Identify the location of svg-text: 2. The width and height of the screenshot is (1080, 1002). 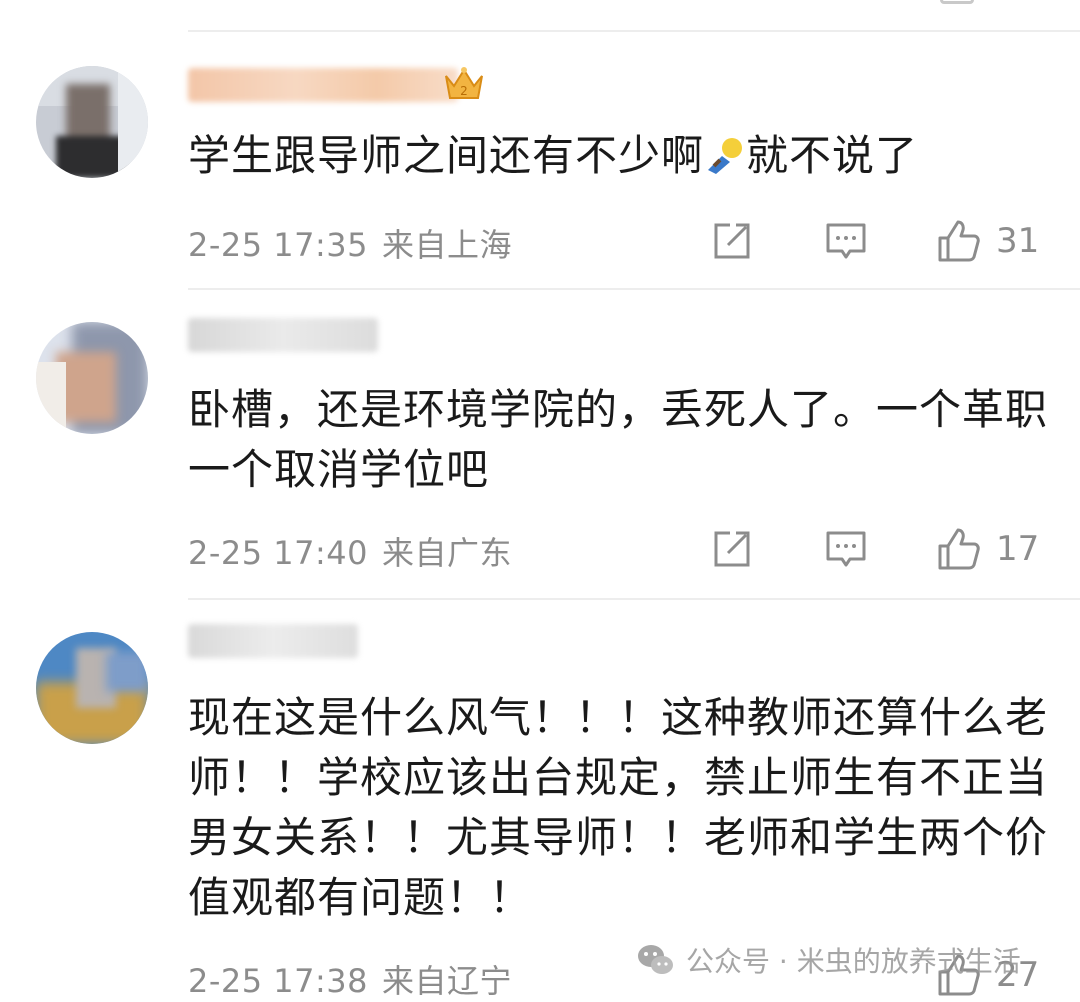
(464, 91).